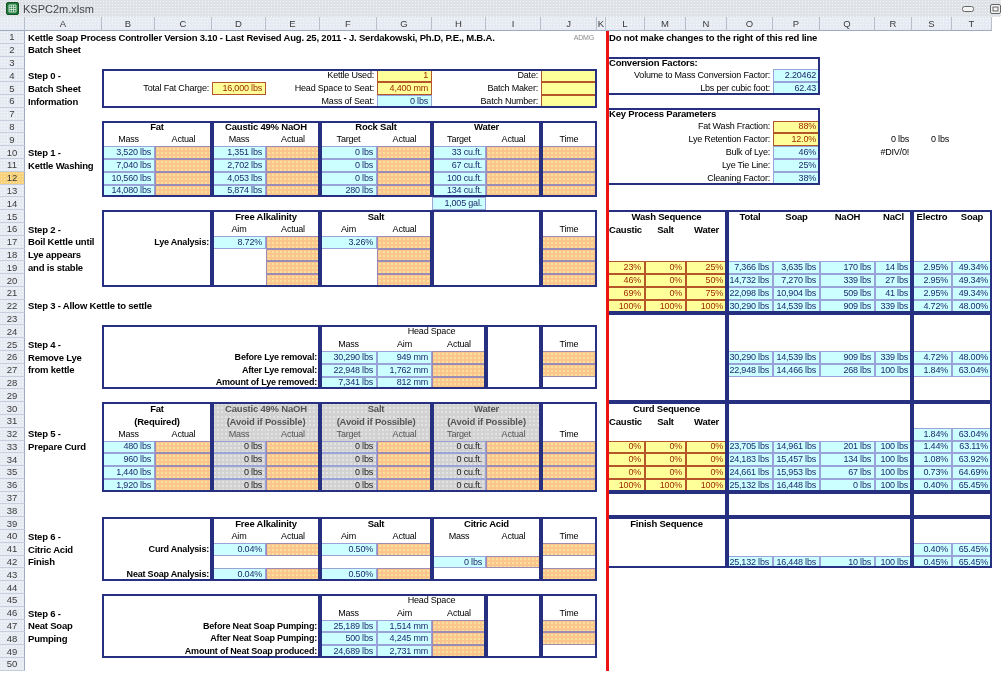  Describe the element at coordinates (12, 536) in the screenshot. I see `row-header: 40` at that location.